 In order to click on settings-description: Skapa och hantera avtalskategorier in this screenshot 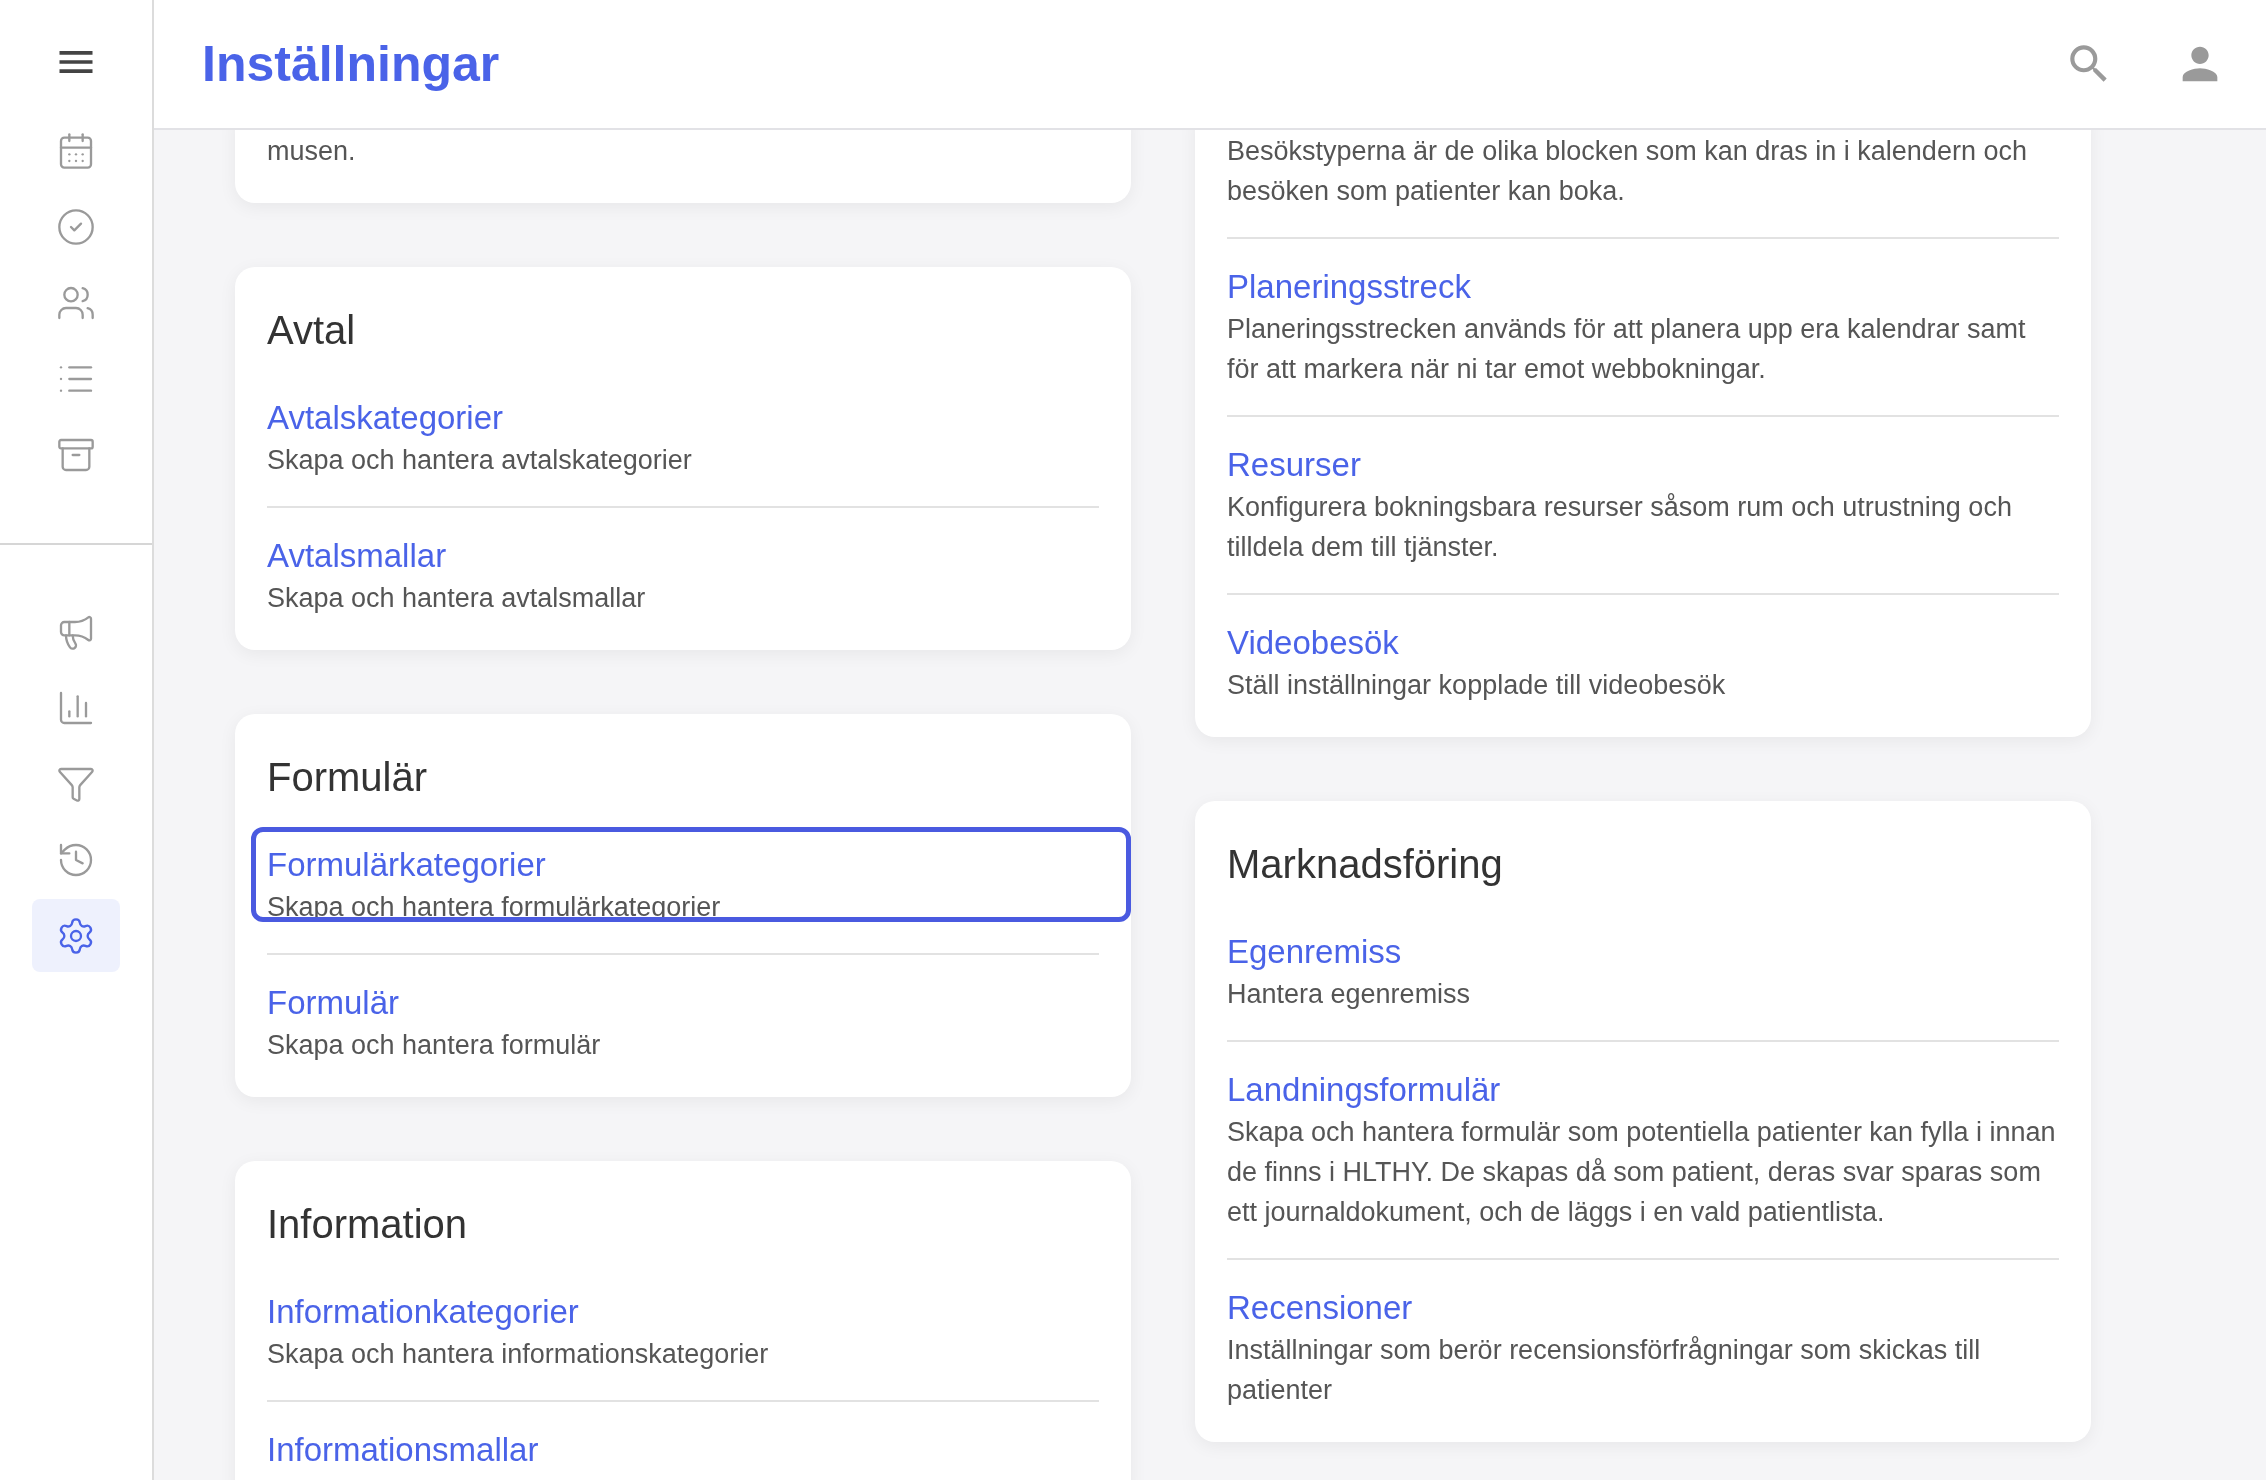, I will do `click(480, 460)`.